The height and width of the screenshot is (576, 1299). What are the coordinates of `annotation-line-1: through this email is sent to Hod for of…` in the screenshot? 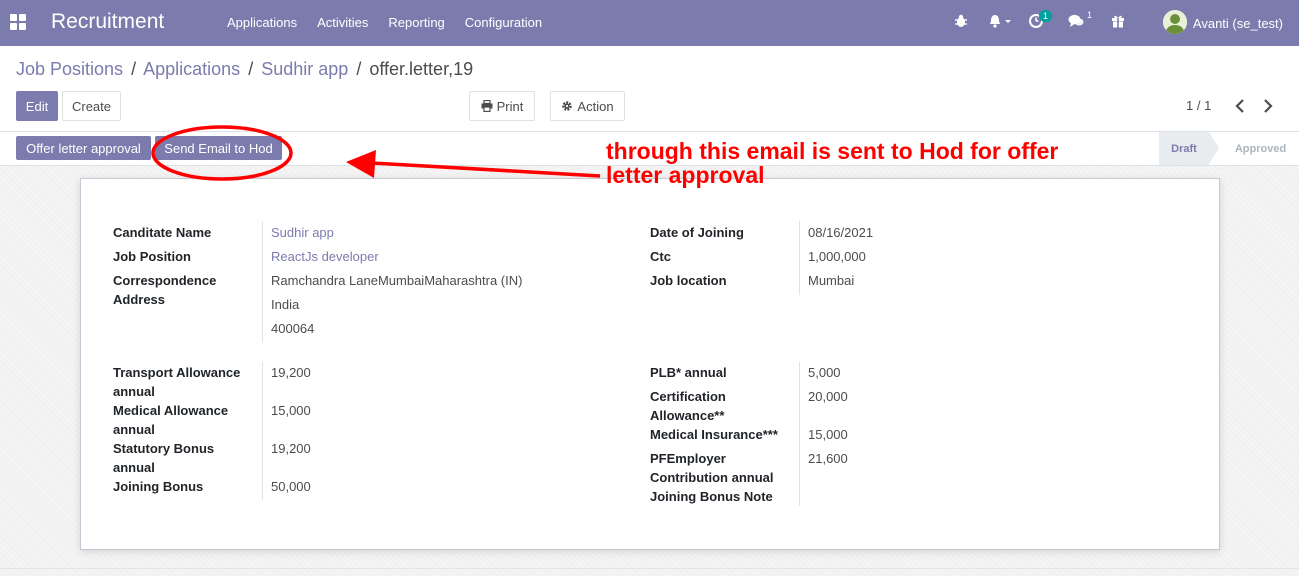 It's located at (832, 151).